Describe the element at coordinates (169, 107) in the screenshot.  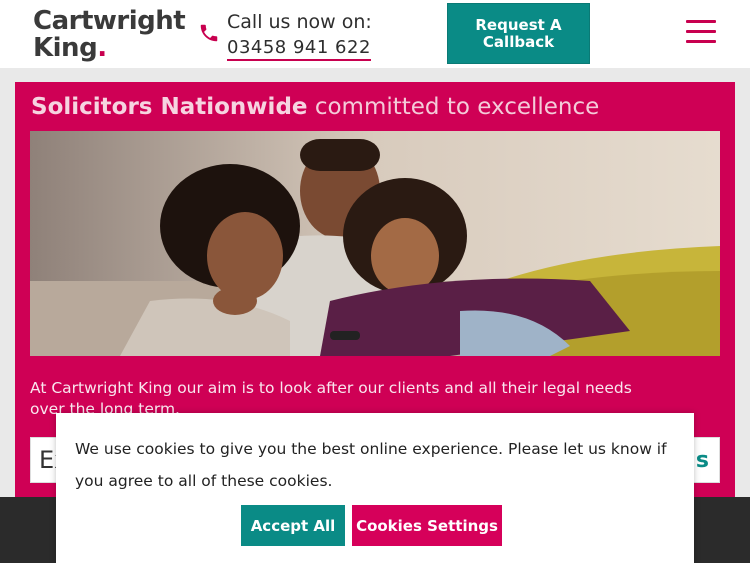
I see `headline-bold: Solicitors Nationwide` at that location.